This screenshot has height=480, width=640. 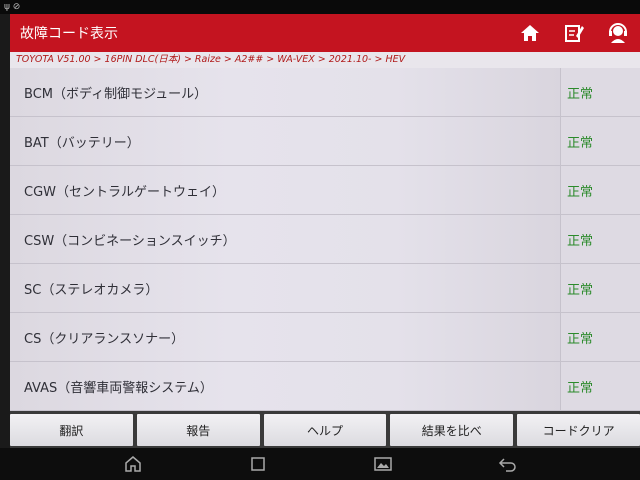 I want to click on action-toolbar: 翻訳 報告 ヘルプ 結果を比べ コードクリア, so click(x=325, y=429).